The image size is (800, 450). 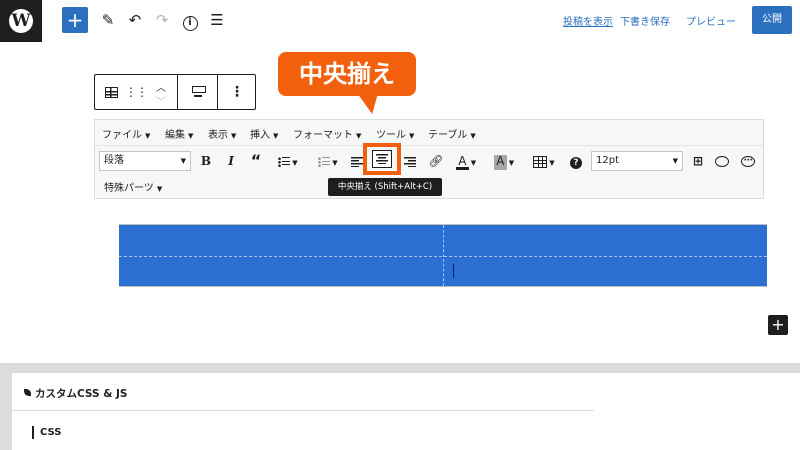 What do you see at coordinates (462, 162) in the screenshot?
I see `text-color-icon: A` at bounding box center [462, 162].